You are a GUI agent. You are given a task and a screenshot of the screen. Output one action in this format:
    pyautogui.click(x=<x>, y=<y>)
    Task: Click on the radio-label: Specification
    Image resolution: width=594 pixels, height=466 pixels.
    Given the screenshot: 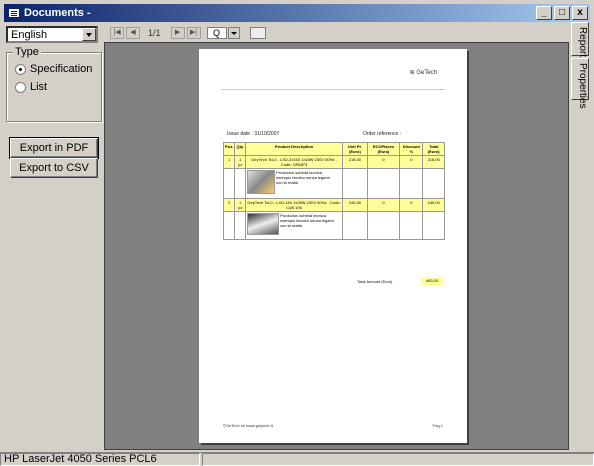 What is the action you would take?
    pyautogui.click(x=61, y=69)
    